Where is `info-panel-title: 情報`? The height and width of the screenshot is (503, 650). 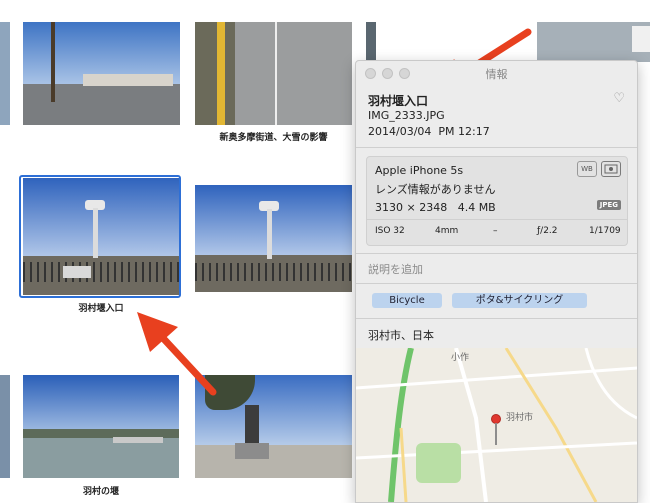 info-panel-title: 情報 is located at coordinates (496, 74).